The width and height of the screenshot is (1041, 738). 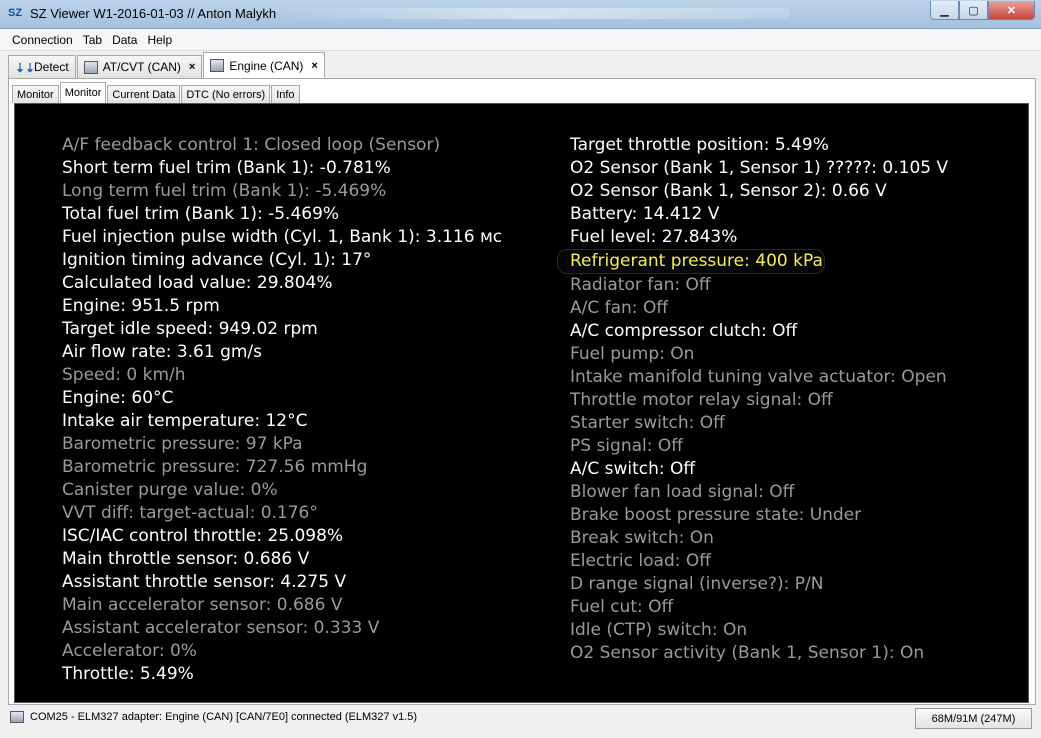 What do you see at coordinates (128, 674) in the screenshot?
I see `monitor-value-row: Throttle: 5.49%` at bounding box center [128, 674].